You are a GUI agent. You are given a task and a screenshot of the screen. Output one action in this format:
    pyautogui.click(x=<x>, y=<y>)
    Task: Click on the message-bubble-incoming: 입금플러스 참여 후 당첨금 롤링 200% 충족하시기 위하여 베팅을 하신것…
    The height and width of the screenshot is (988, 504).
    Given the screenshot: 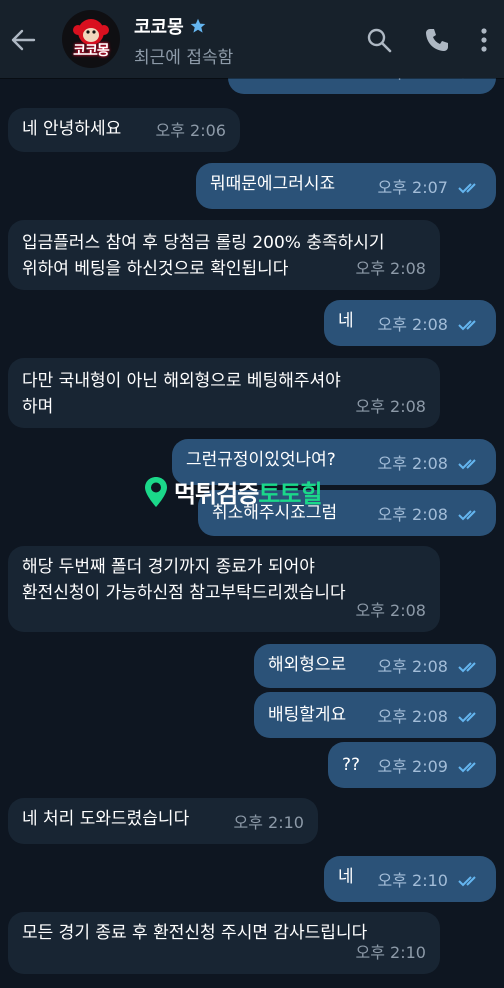 What is the action you would take?
    pyautogui.click(x=224, y=255)
    